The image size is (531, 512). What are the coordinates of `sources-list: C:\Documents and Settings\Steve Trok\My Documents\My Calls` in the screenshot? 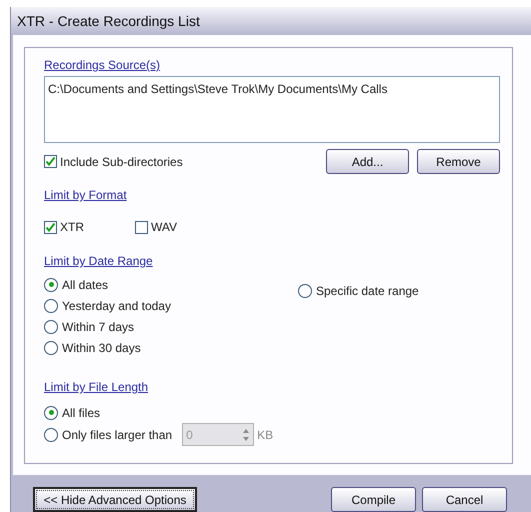 It's located at (272, 109).